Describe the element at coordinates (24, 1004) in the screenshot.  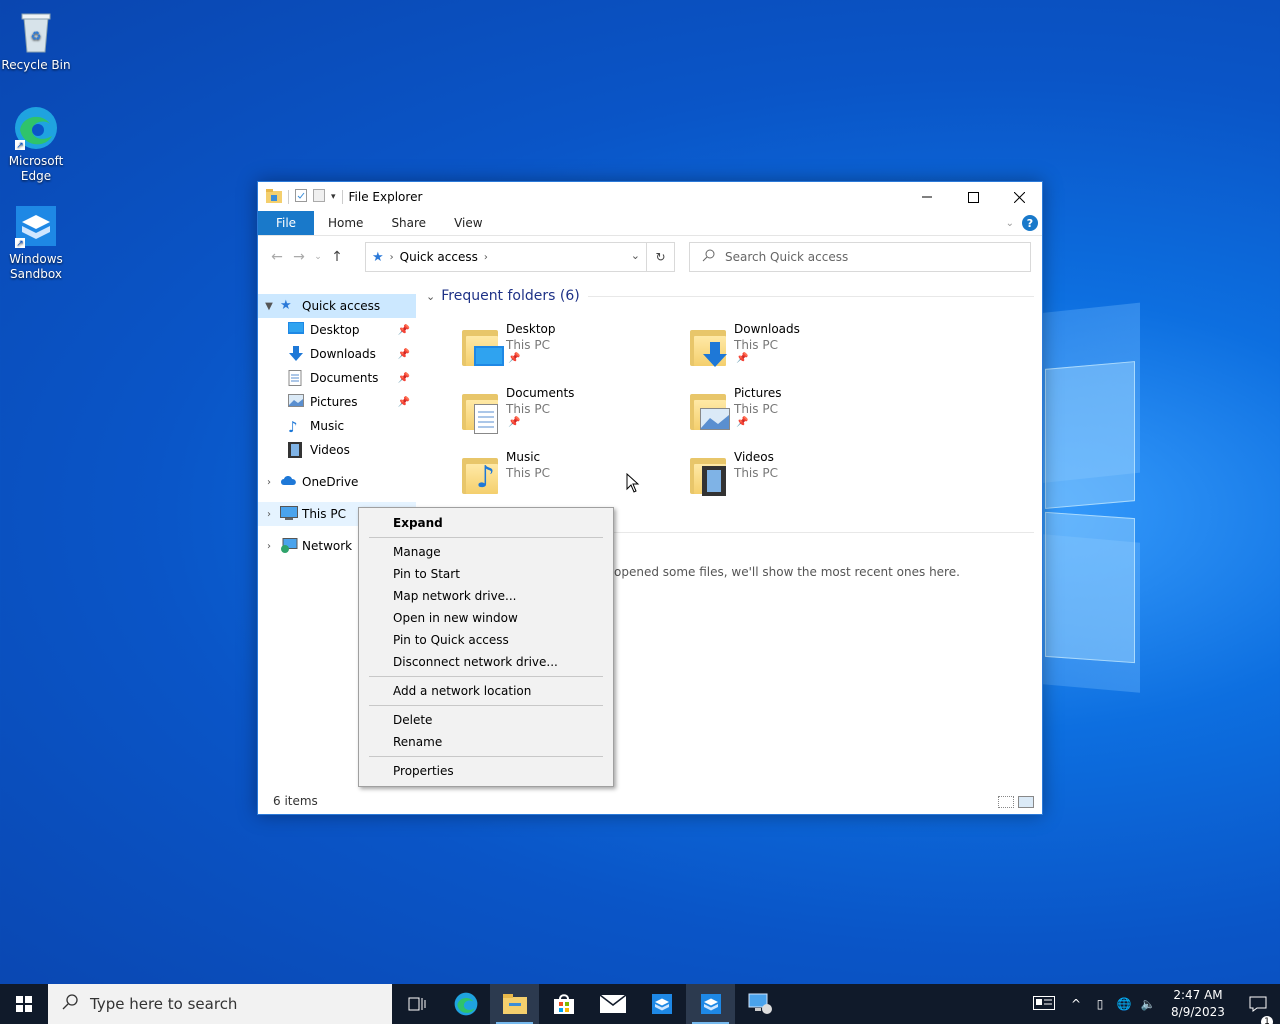
I see `start-button` at that location.